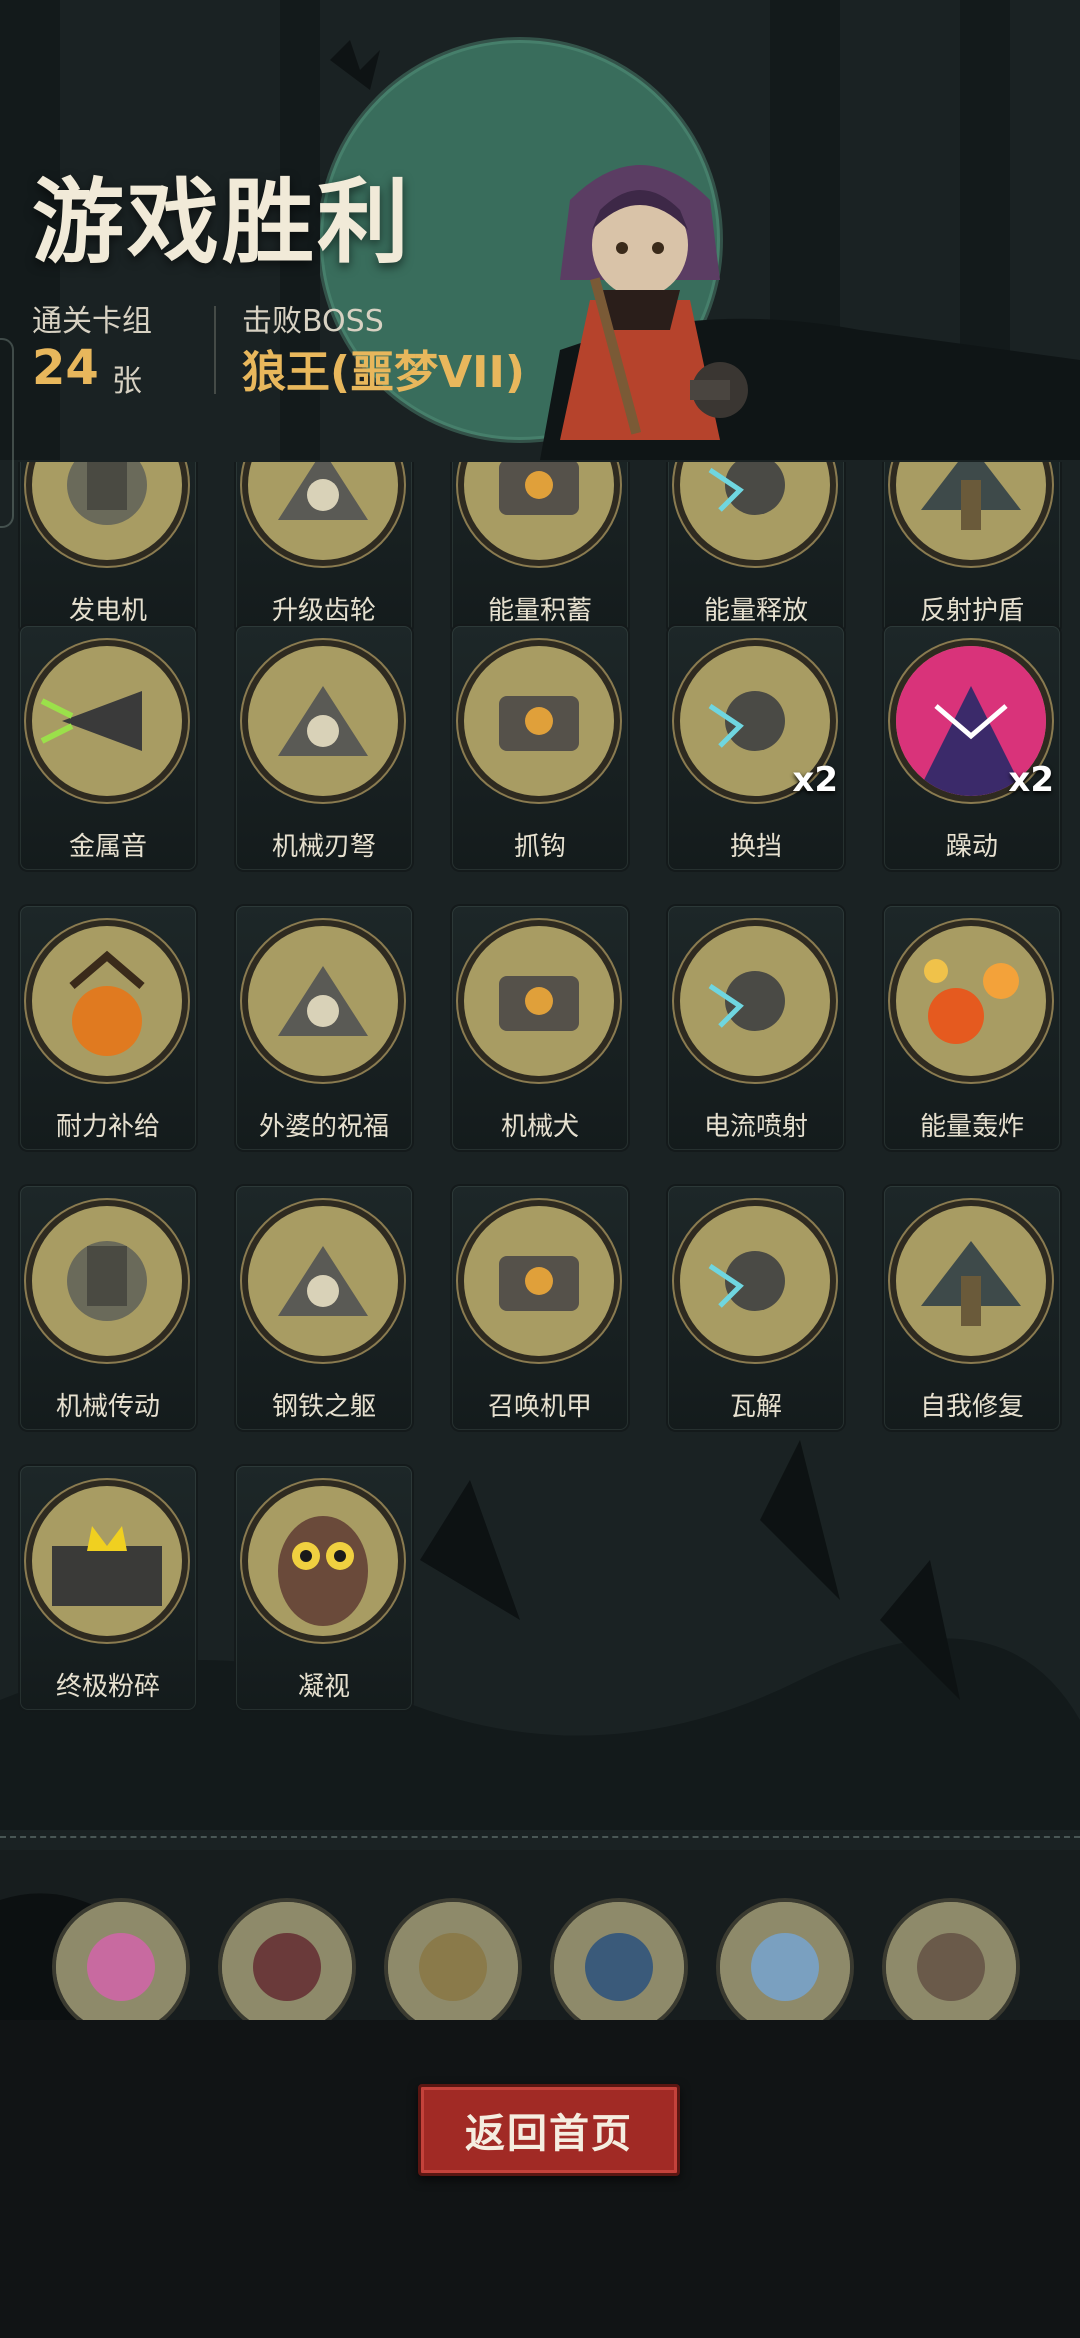 This screenshot has height=2338, width=1080. Describe the element at coordinates (755, 611) in the screenshot. I see `card-name: 能量释放` at that location.